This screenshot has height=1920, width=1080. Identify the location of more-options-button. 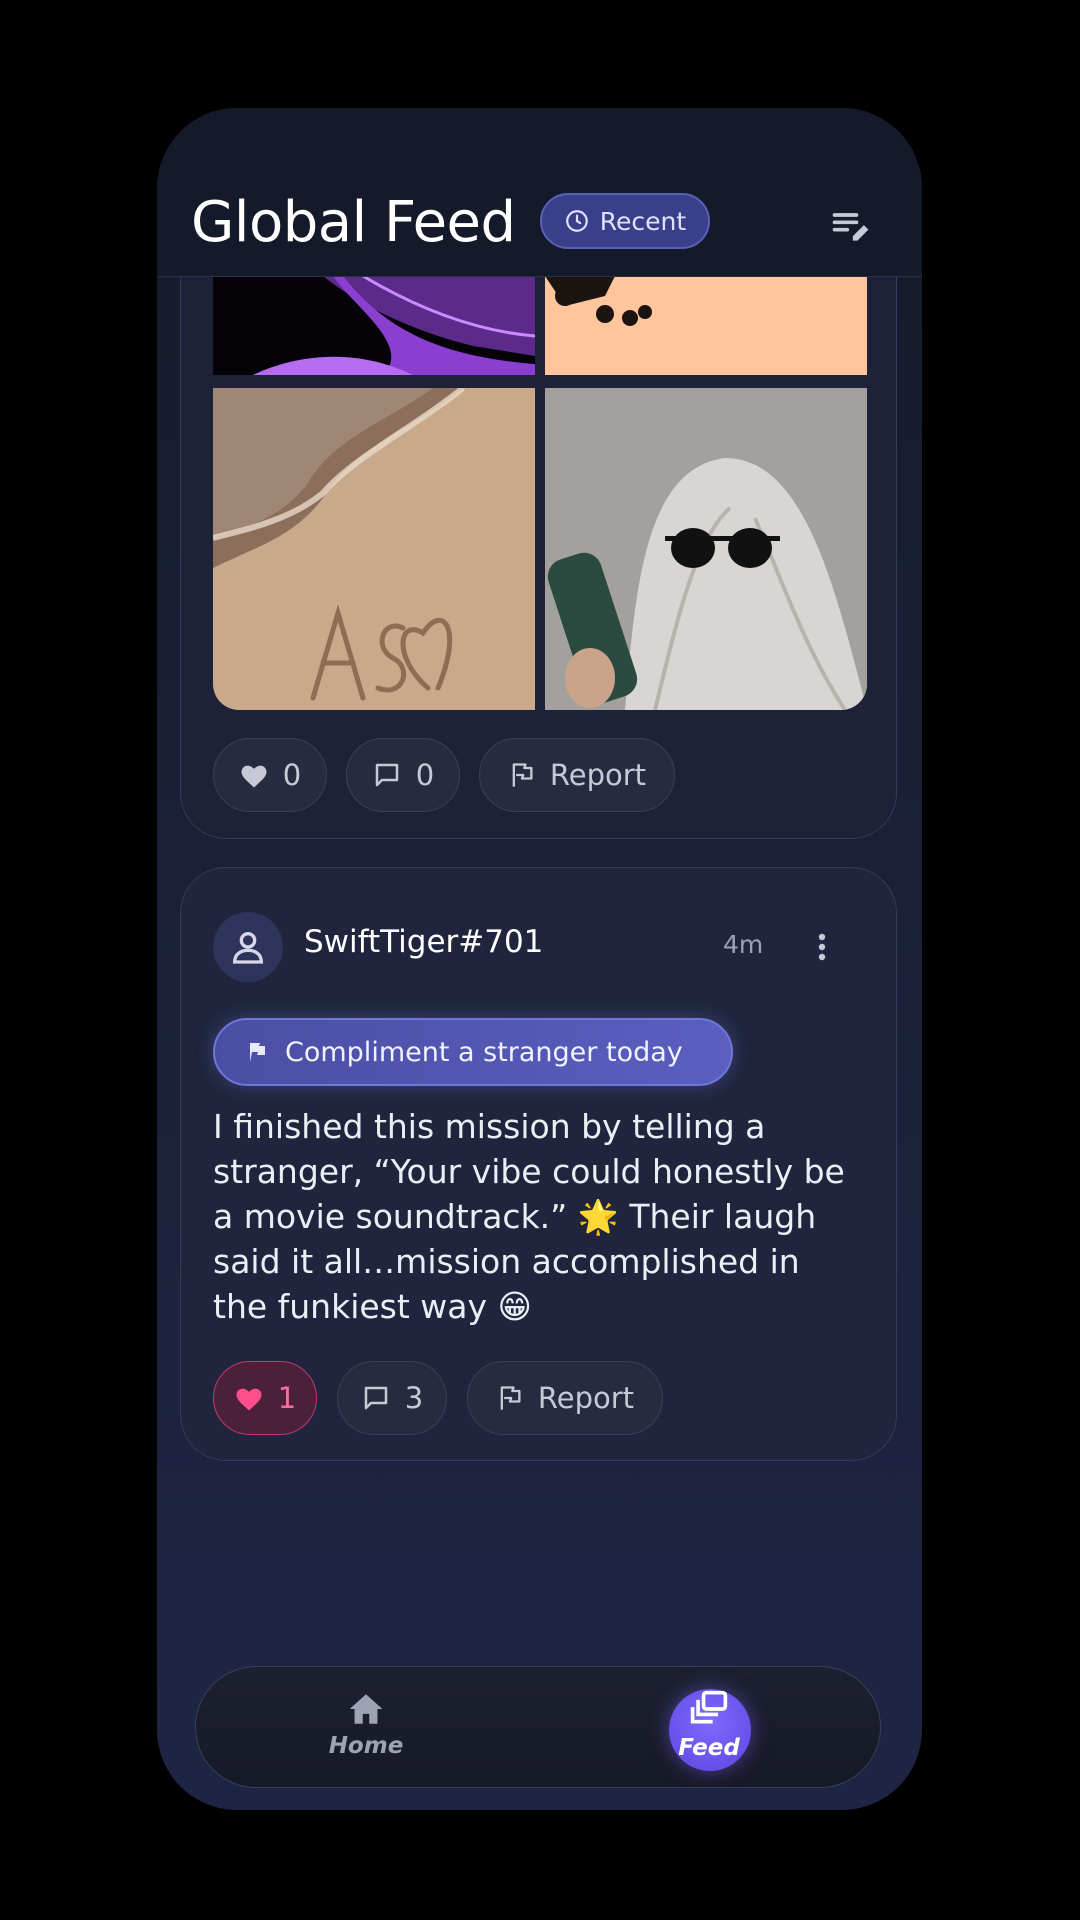
(822, 947).